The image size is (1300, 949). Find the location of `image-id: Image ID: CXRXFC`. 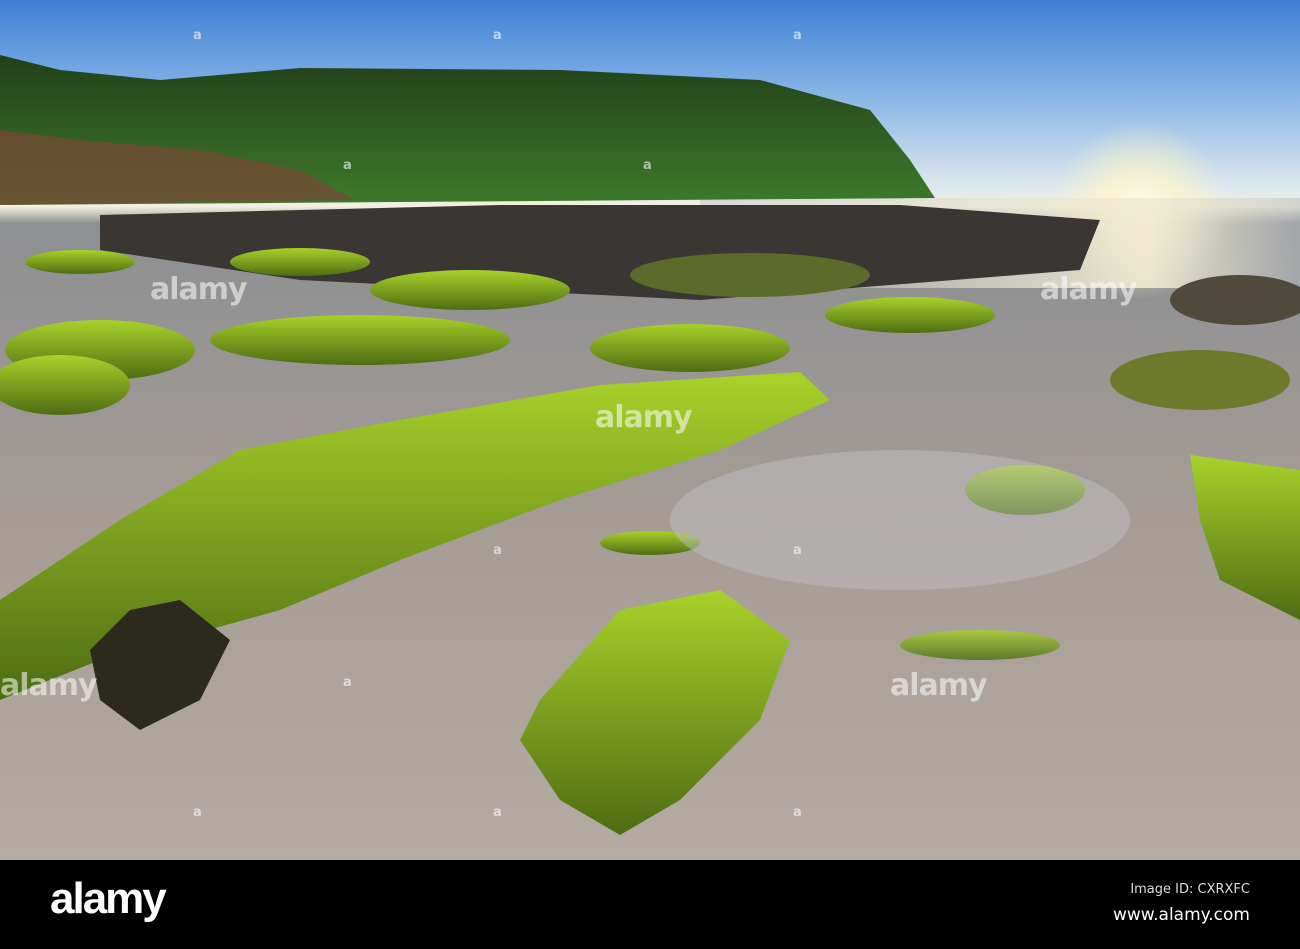

image-id: Image ID: CXRXFC is located at coordinates (1190, 889).